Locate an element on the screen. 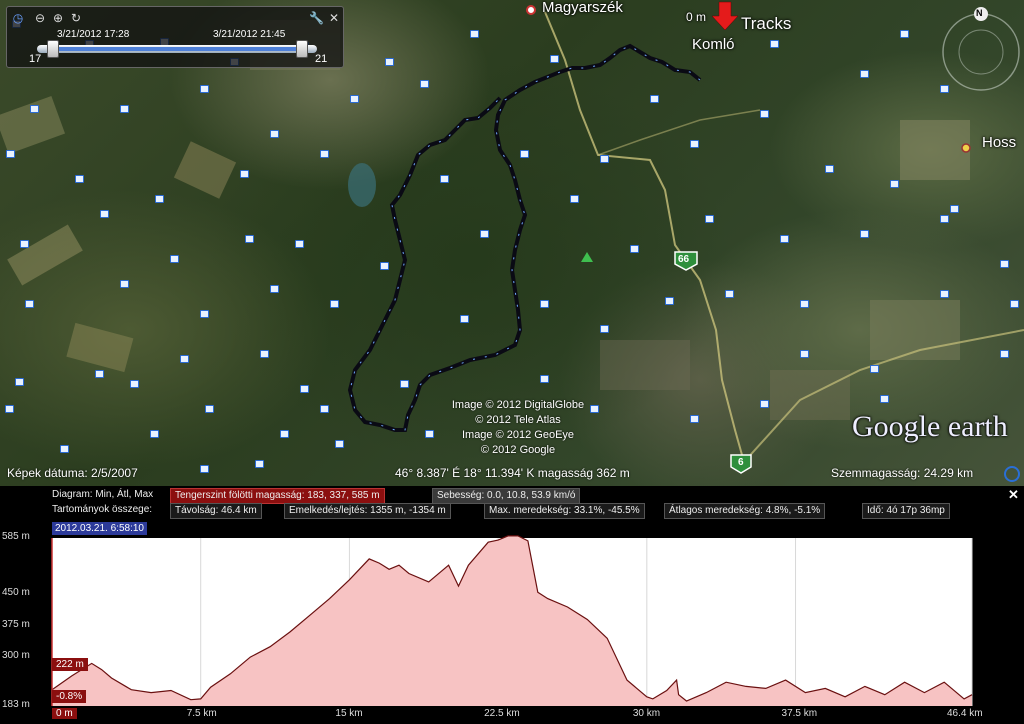 The height and width of the screenshot is (724, 1024). place-pin-icon is located at coordinates (531, 10).